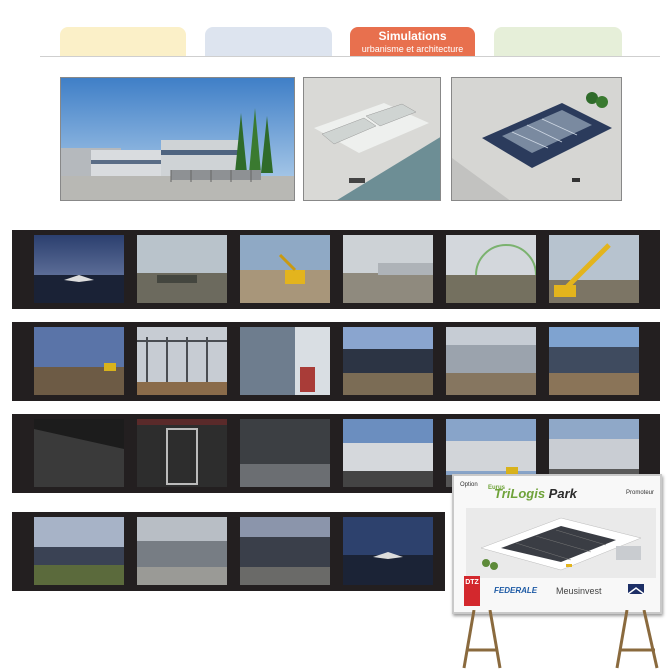  What do you see at coordinates (79, 361) in the screenshot?
I see `frame-field-dusk` at bounding box center [79, 361].